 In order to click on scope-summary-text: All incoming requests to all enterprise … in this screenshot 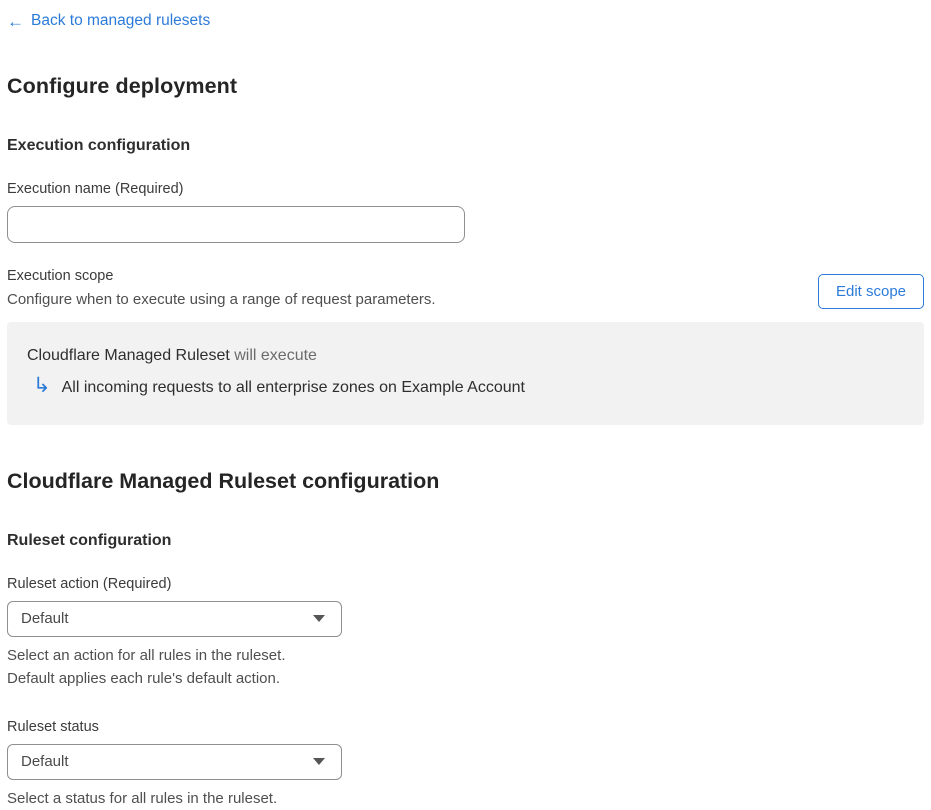, I will do `click(293, 387)`.